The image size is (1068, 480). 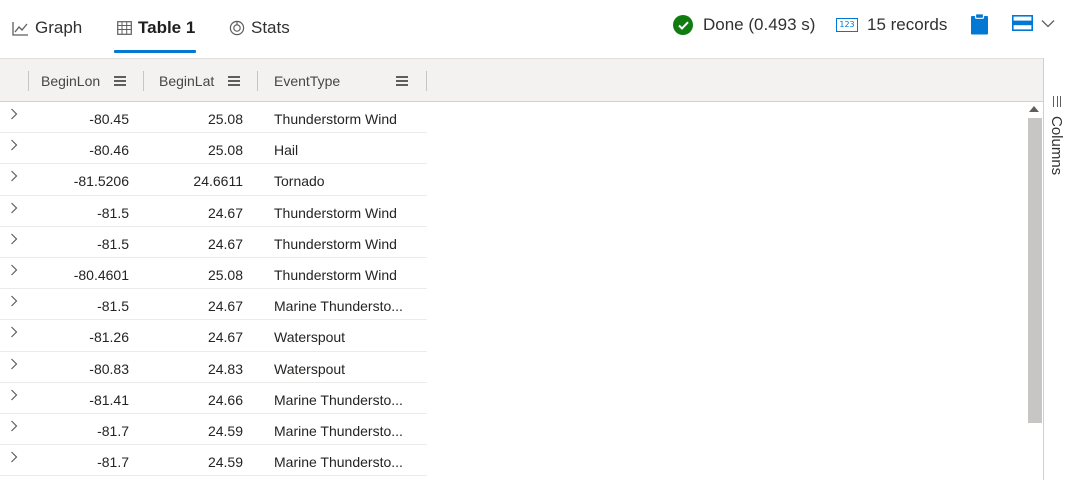 What do you see at coordinates (683, 25) in the screenshot?
I see `check-circle-icon` at bounding box center [683, 25].